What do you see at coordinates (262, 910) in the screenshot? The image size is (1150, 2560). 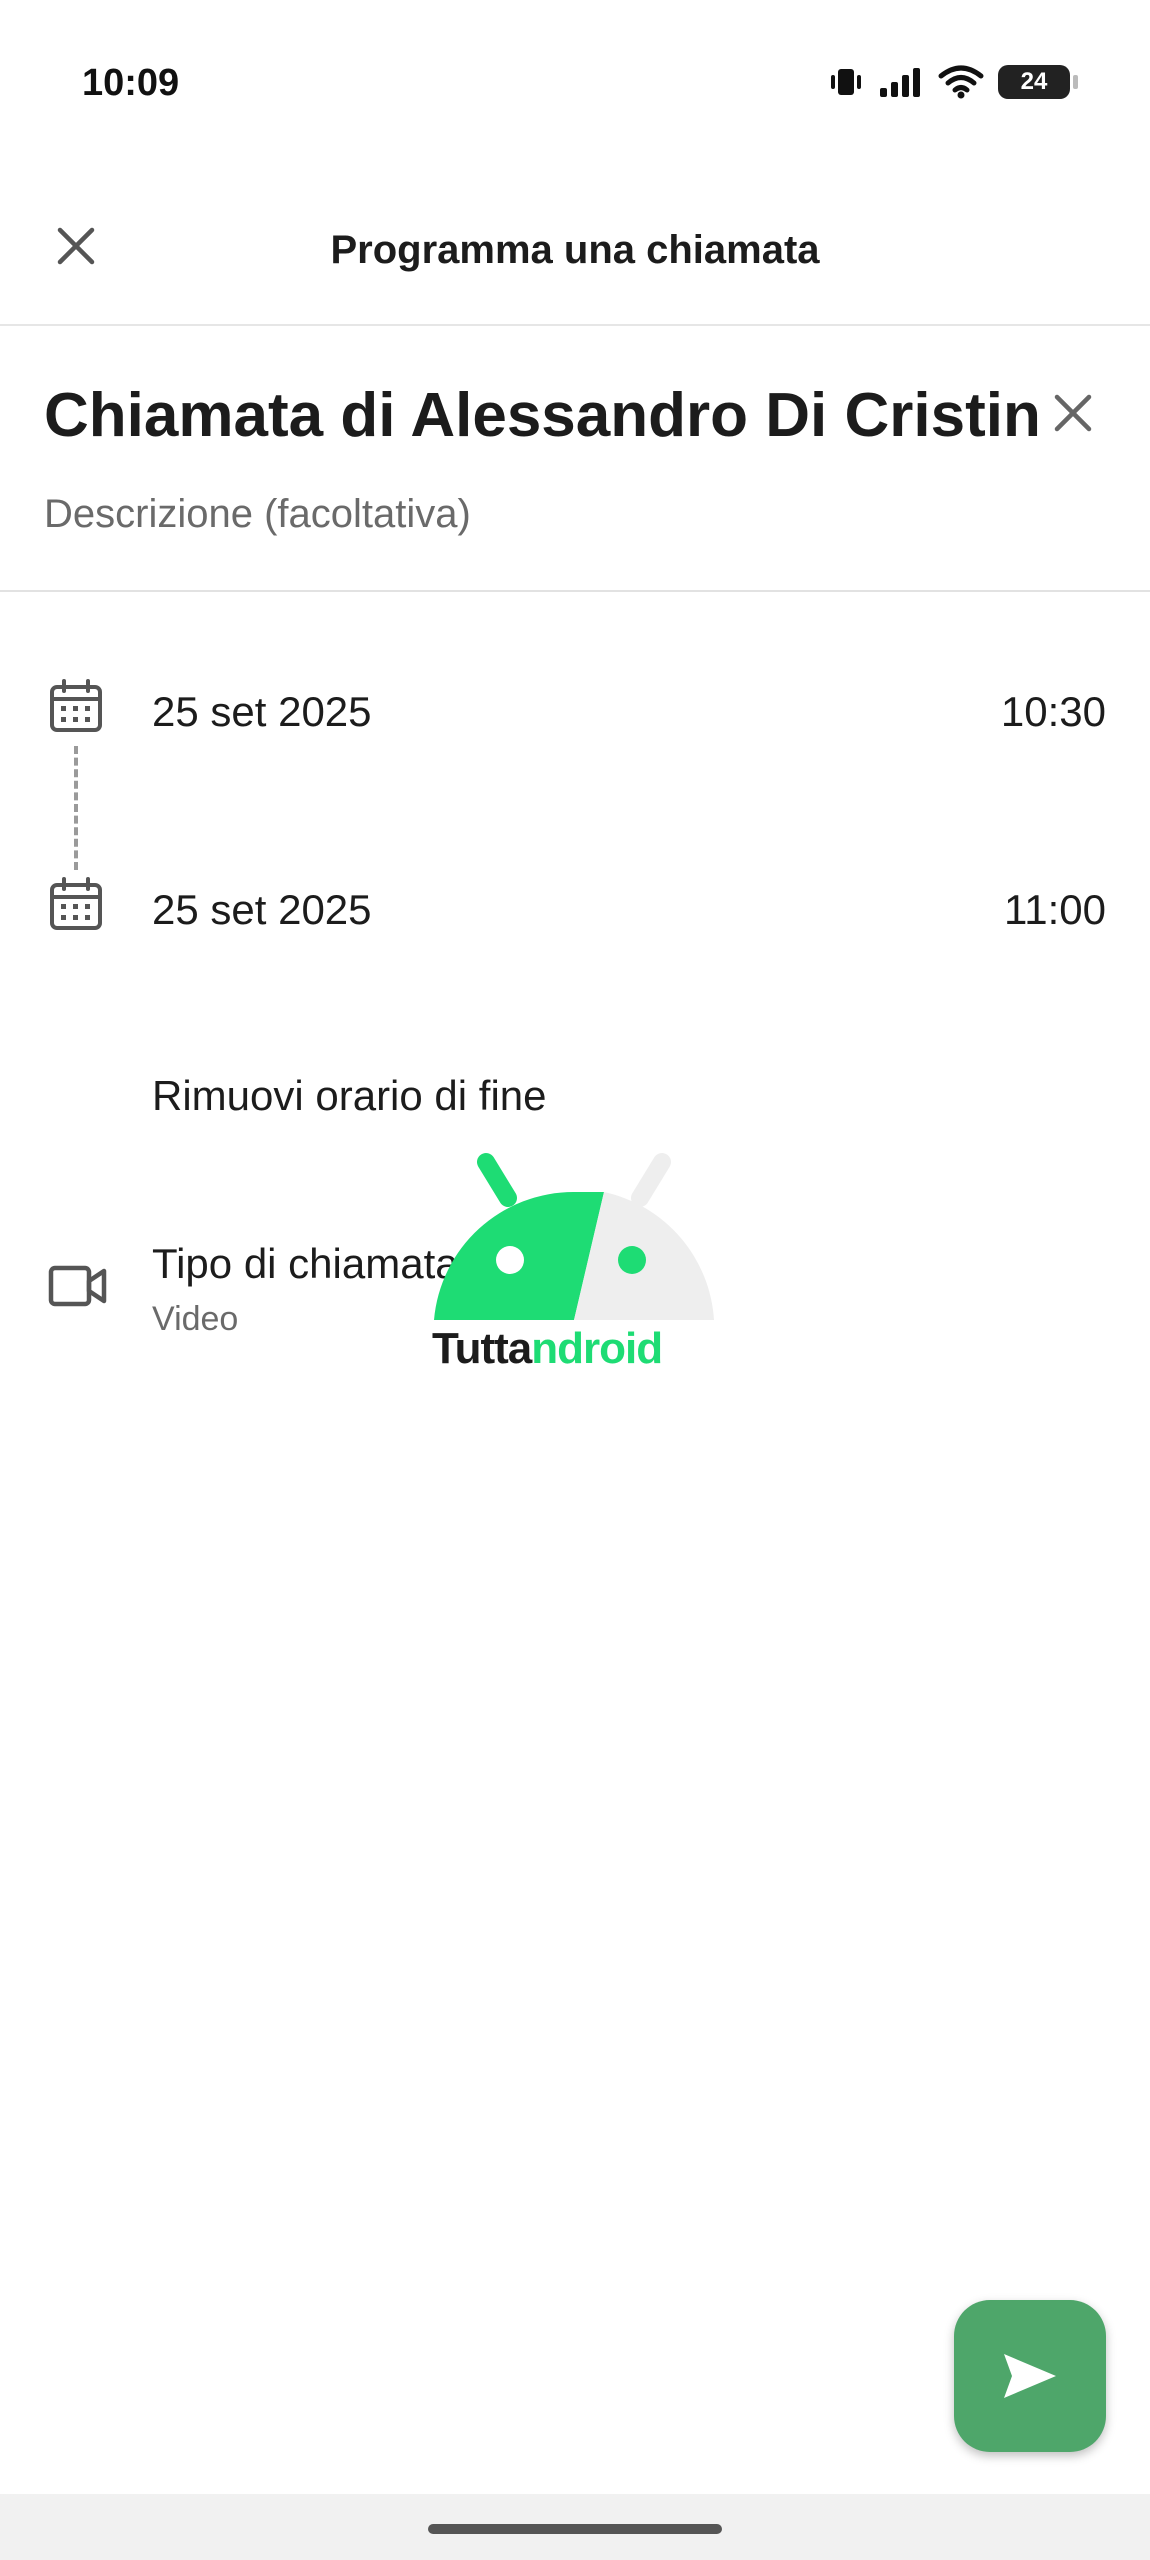 I see `end-date: 25 set 2025` at bounding box center [262, 910].